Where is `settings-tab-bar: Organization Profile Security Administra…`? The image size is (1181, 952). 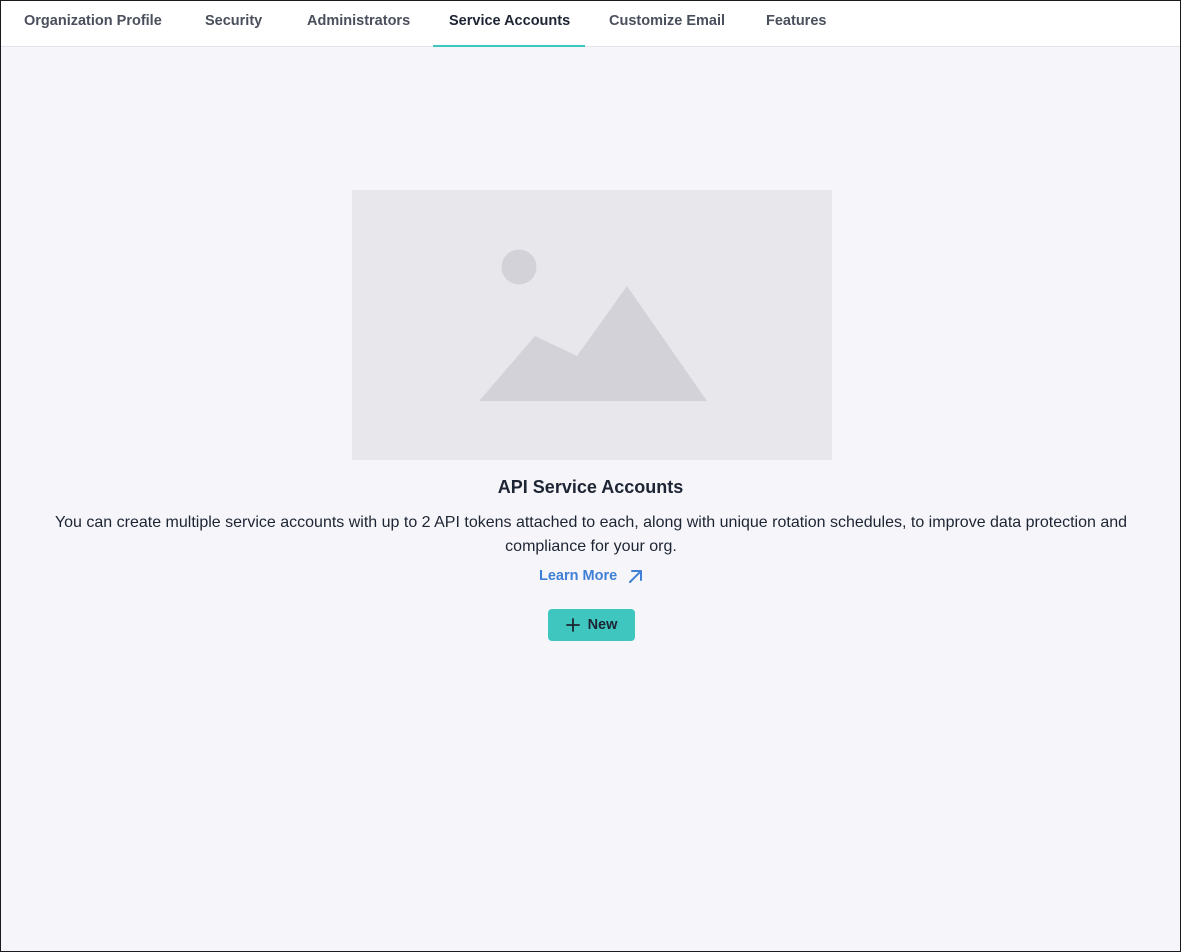
settings-tab-bar: Organization Profile Security Administra… is located at coordinates (590, 24).